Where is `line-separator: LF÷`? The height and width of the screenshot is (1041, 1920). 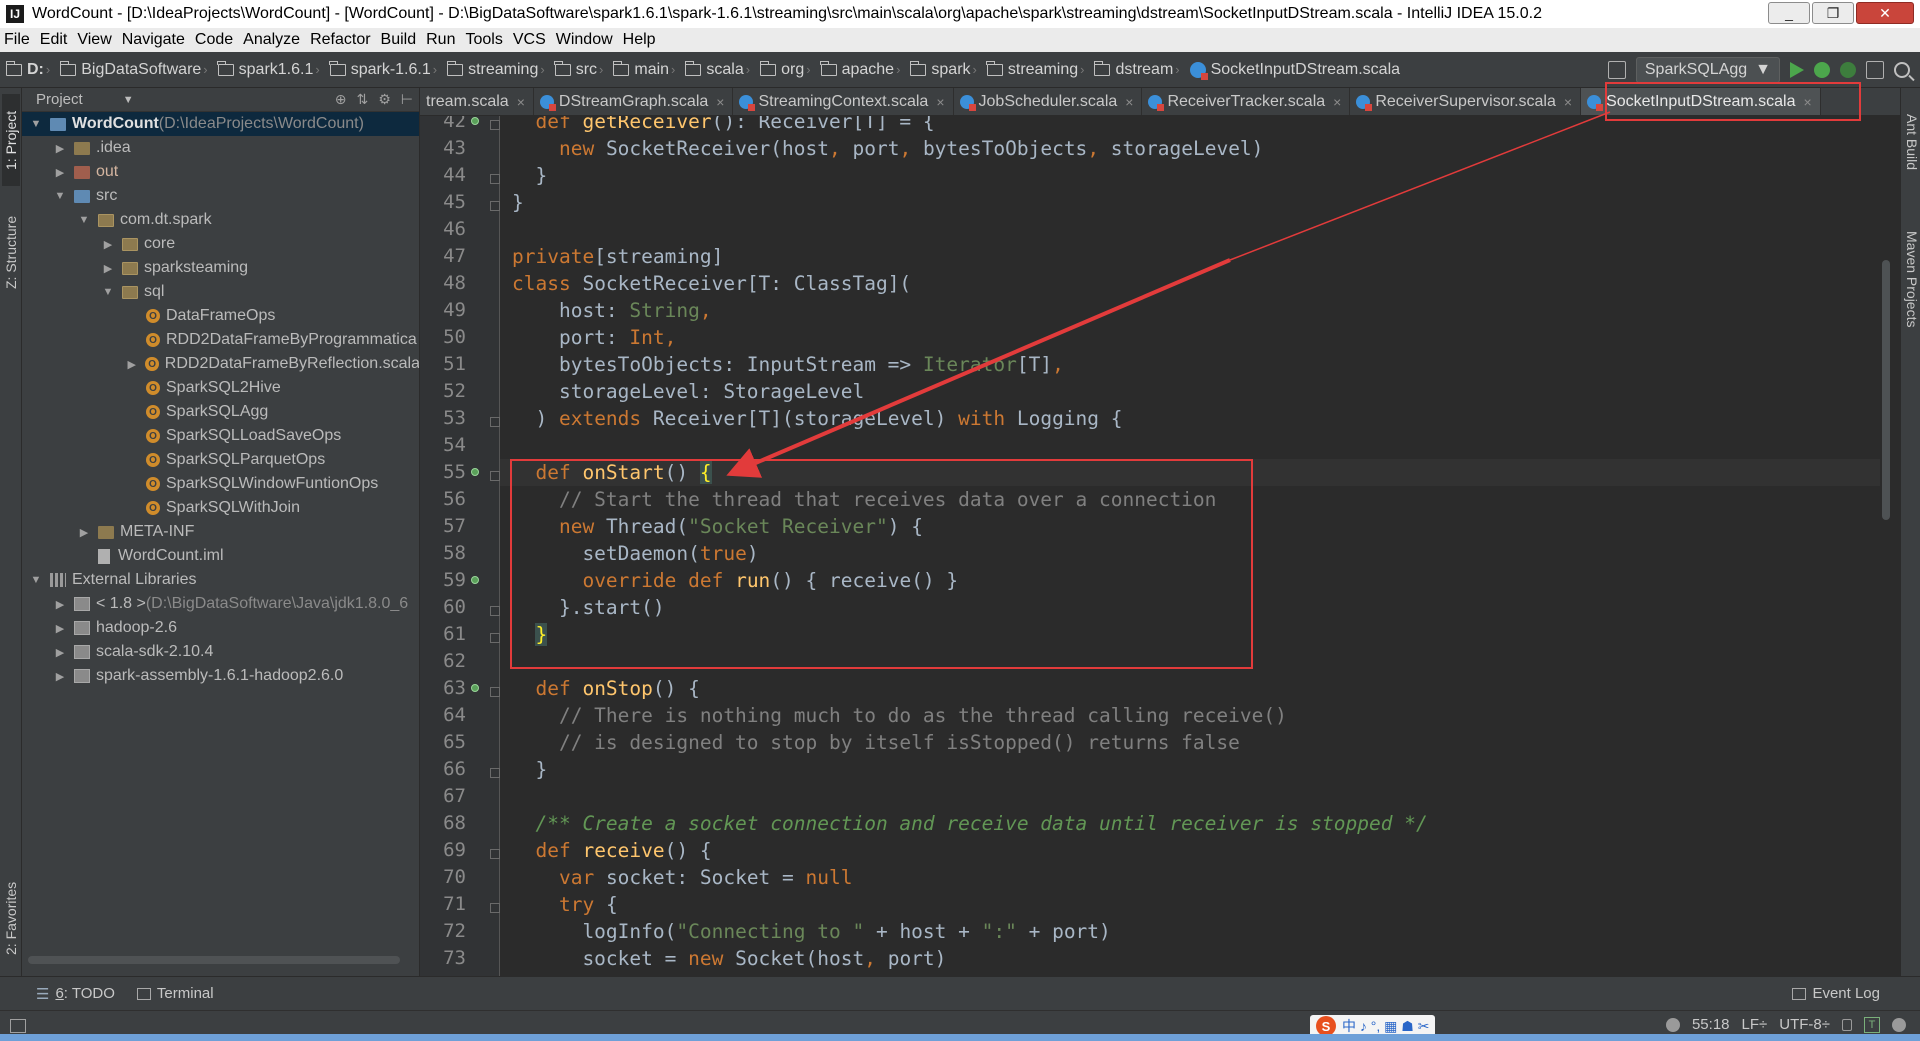
line-separator: LF÷ is located at coordinates (1755, 1024).